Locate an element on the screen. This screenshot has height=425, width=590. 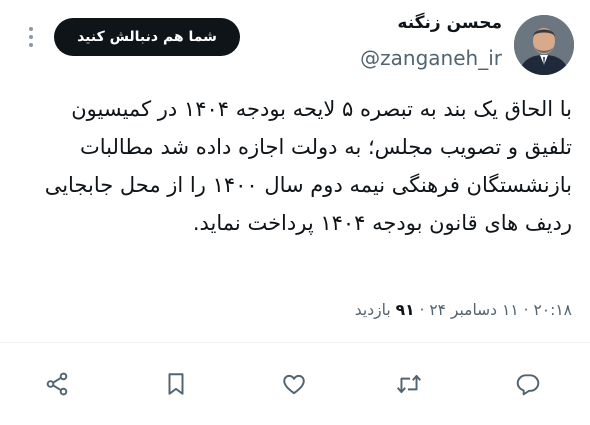
tweet-meta: ۲۰:۱۸ · ۱۱ دسامبر ۲۴ · ۹۱ بازدید is located at coordinates (463, 310).